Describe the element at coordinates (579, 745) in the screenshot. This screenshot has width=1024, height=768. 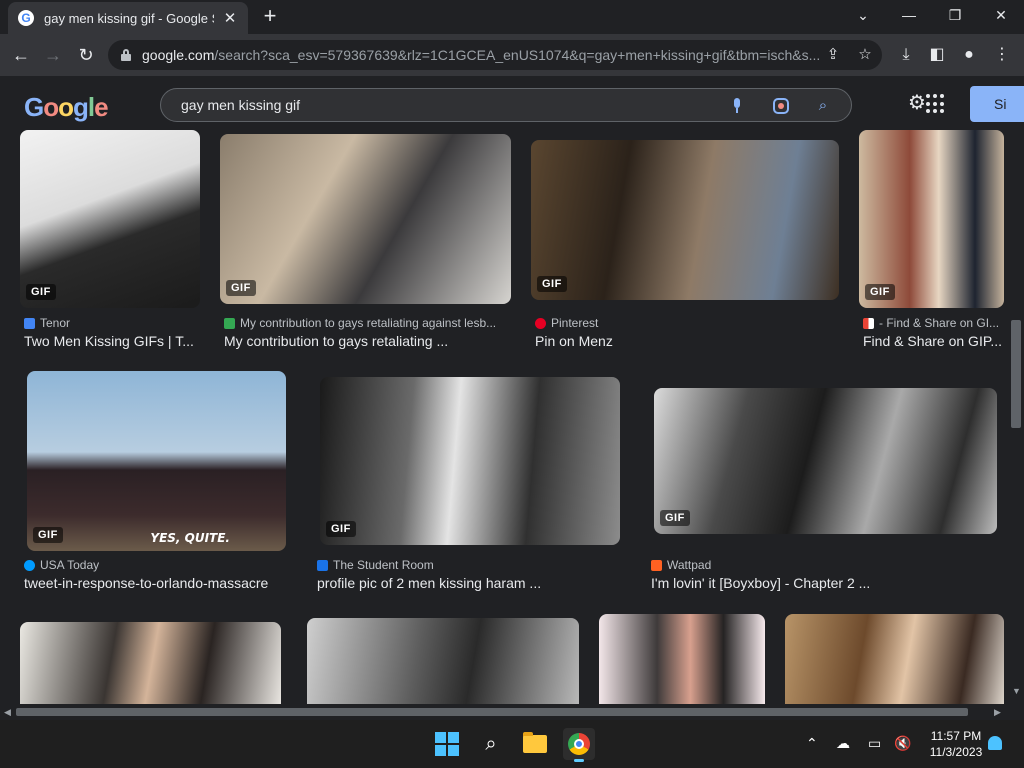
I see `chrome-taskbar-icon` at that location.